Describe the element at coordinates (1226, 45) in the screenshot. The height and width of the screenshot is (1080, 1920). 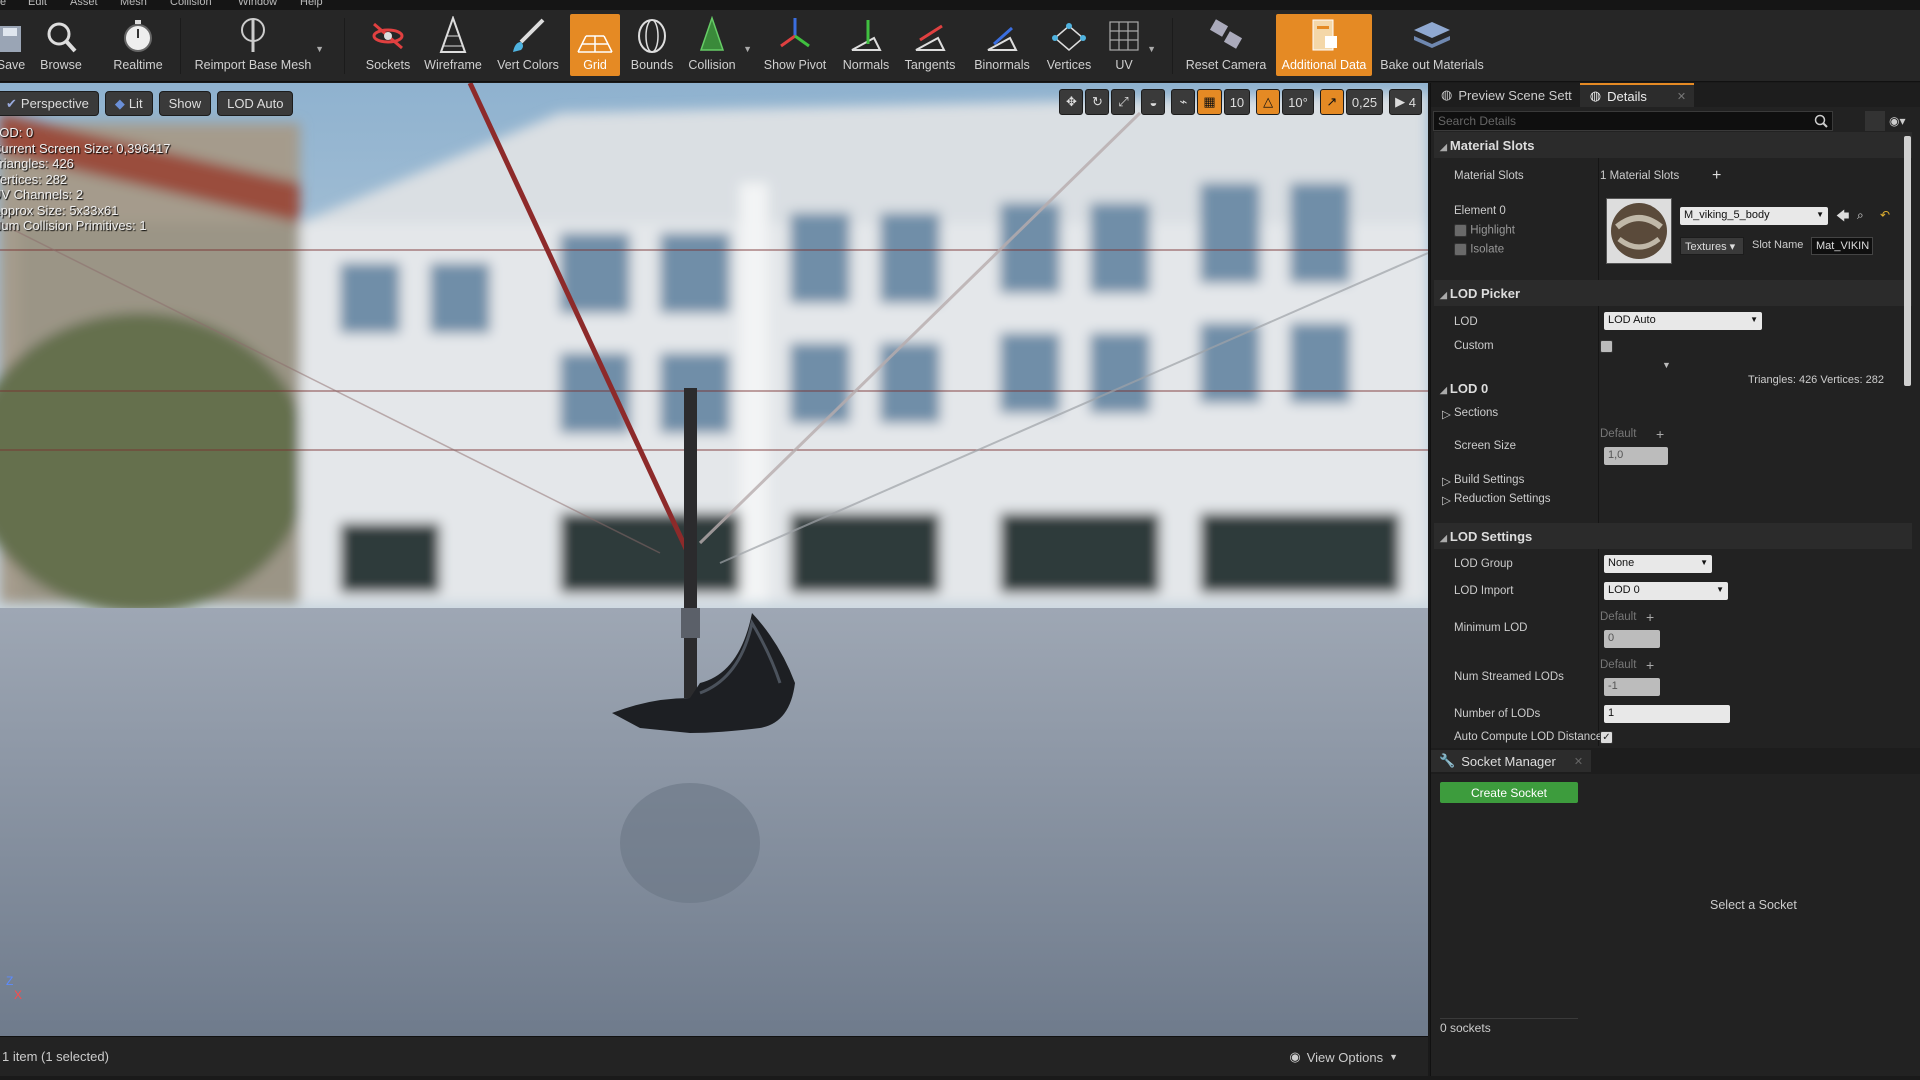
I see `reset-camera-button: Reset Camera` at that location.